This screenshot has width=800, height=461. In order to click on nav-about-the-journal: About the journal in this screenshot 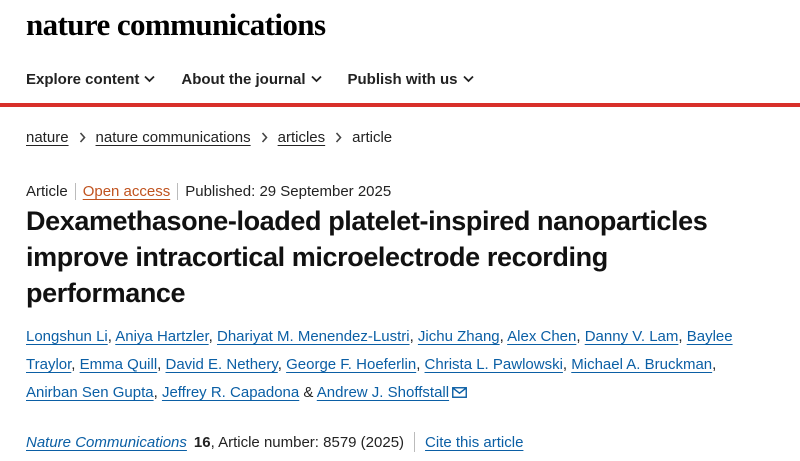, I will do `click(251, 79)`.